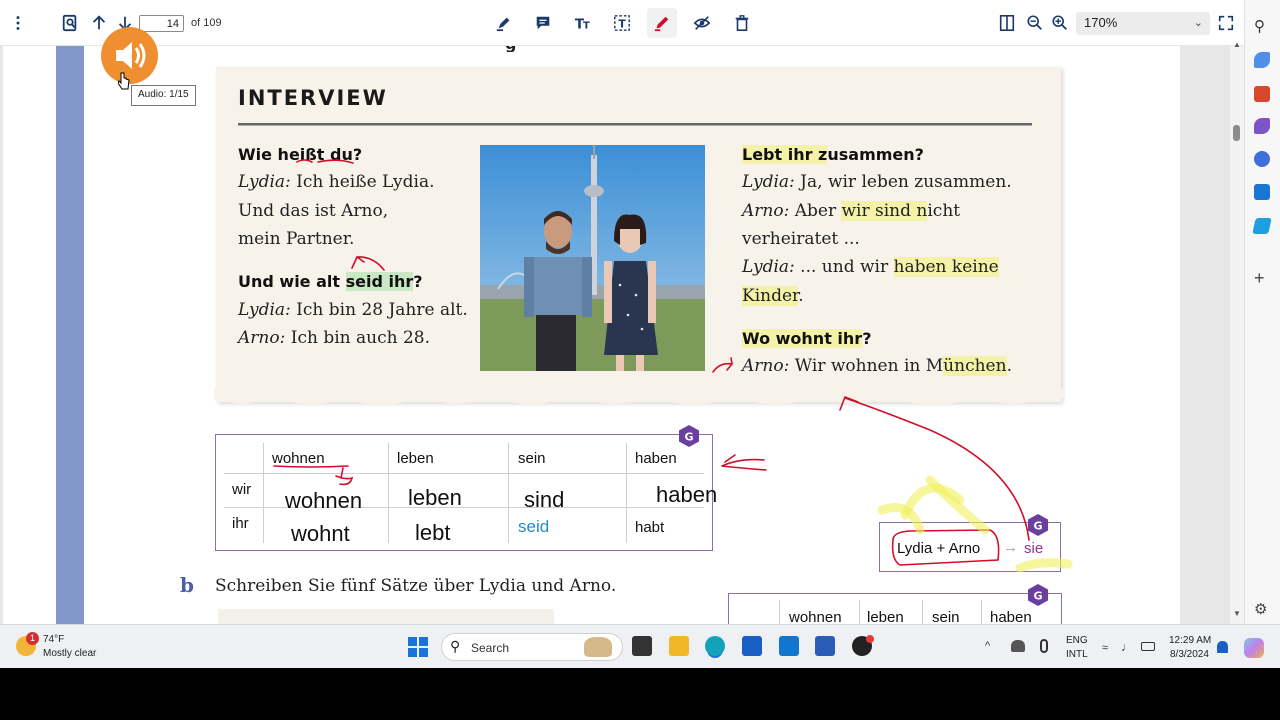 This screenshot has height=720, width=1280. What do you see at coordinates (1262, 94) in the screenshot?
I see `tools-icon` at bounding box center [1262, 94].